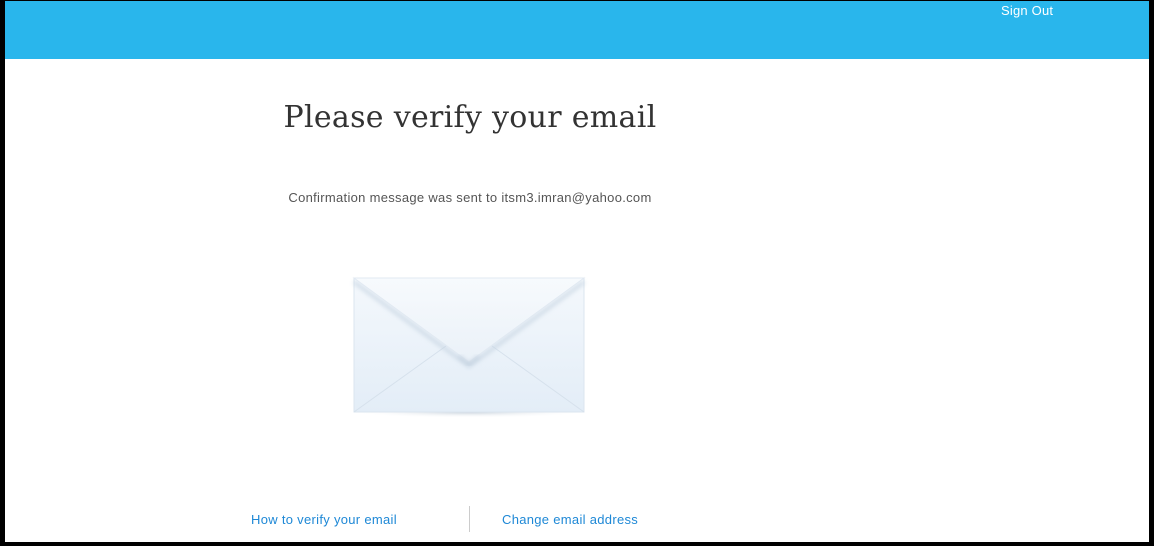 The height and width of the screenshot is (546, 1154). I want to click on envelope-icon, so click(469, 350).